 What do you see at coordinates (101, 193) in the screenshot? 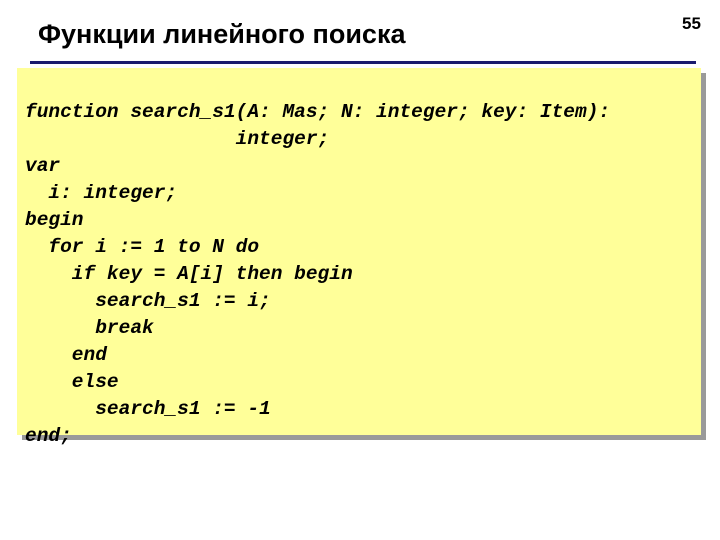
I see `code-line: i: integer;` at bounding box center [101, 193].